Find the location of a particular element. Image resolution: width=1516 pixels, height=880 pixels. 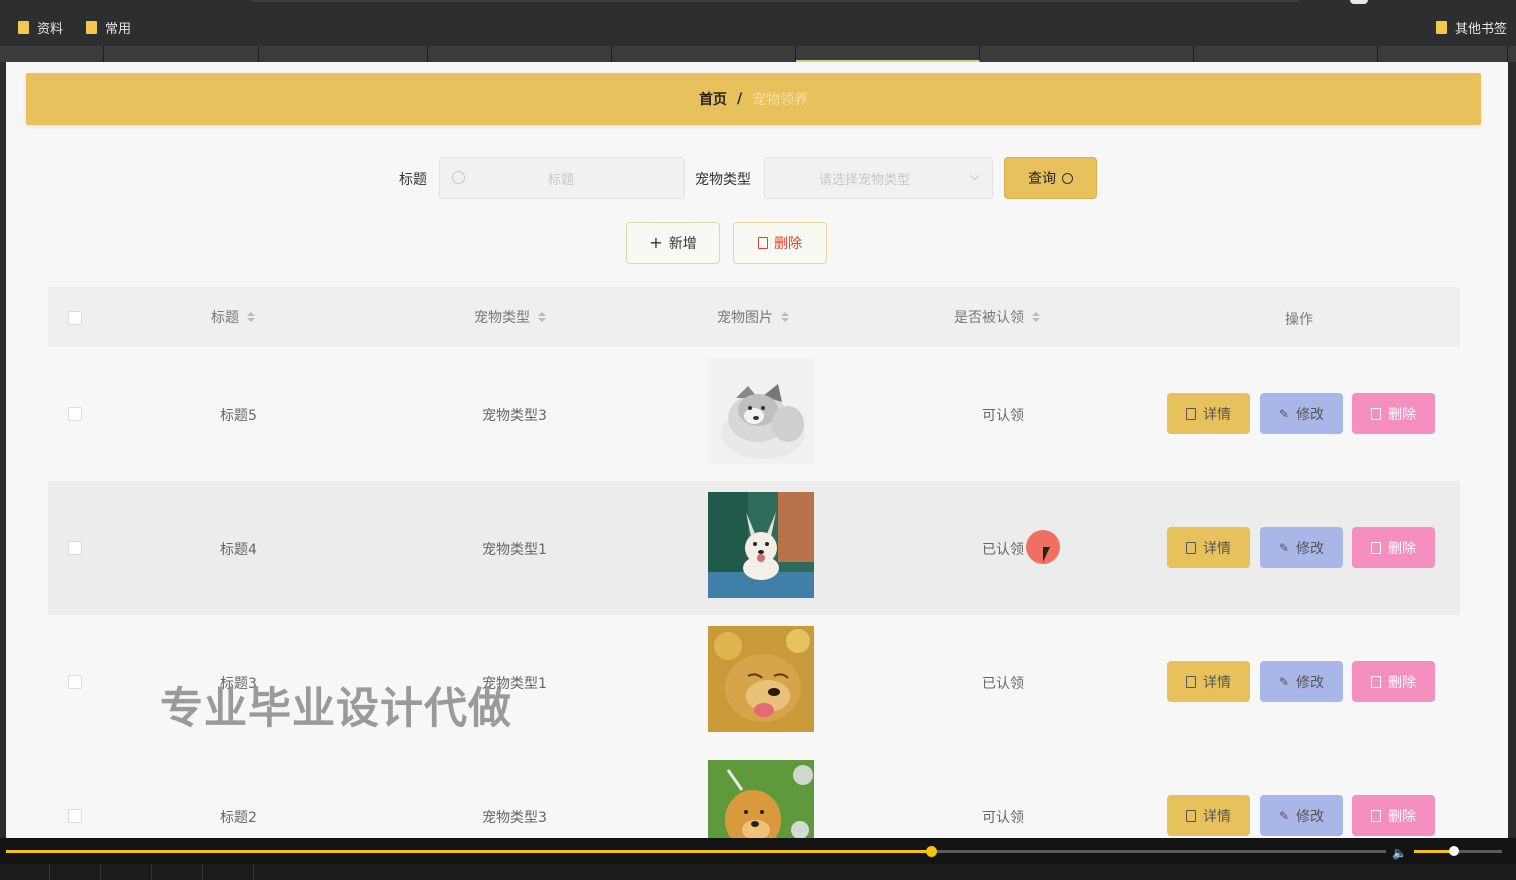

pet-image-corgi is located at coordinates (761, 545).